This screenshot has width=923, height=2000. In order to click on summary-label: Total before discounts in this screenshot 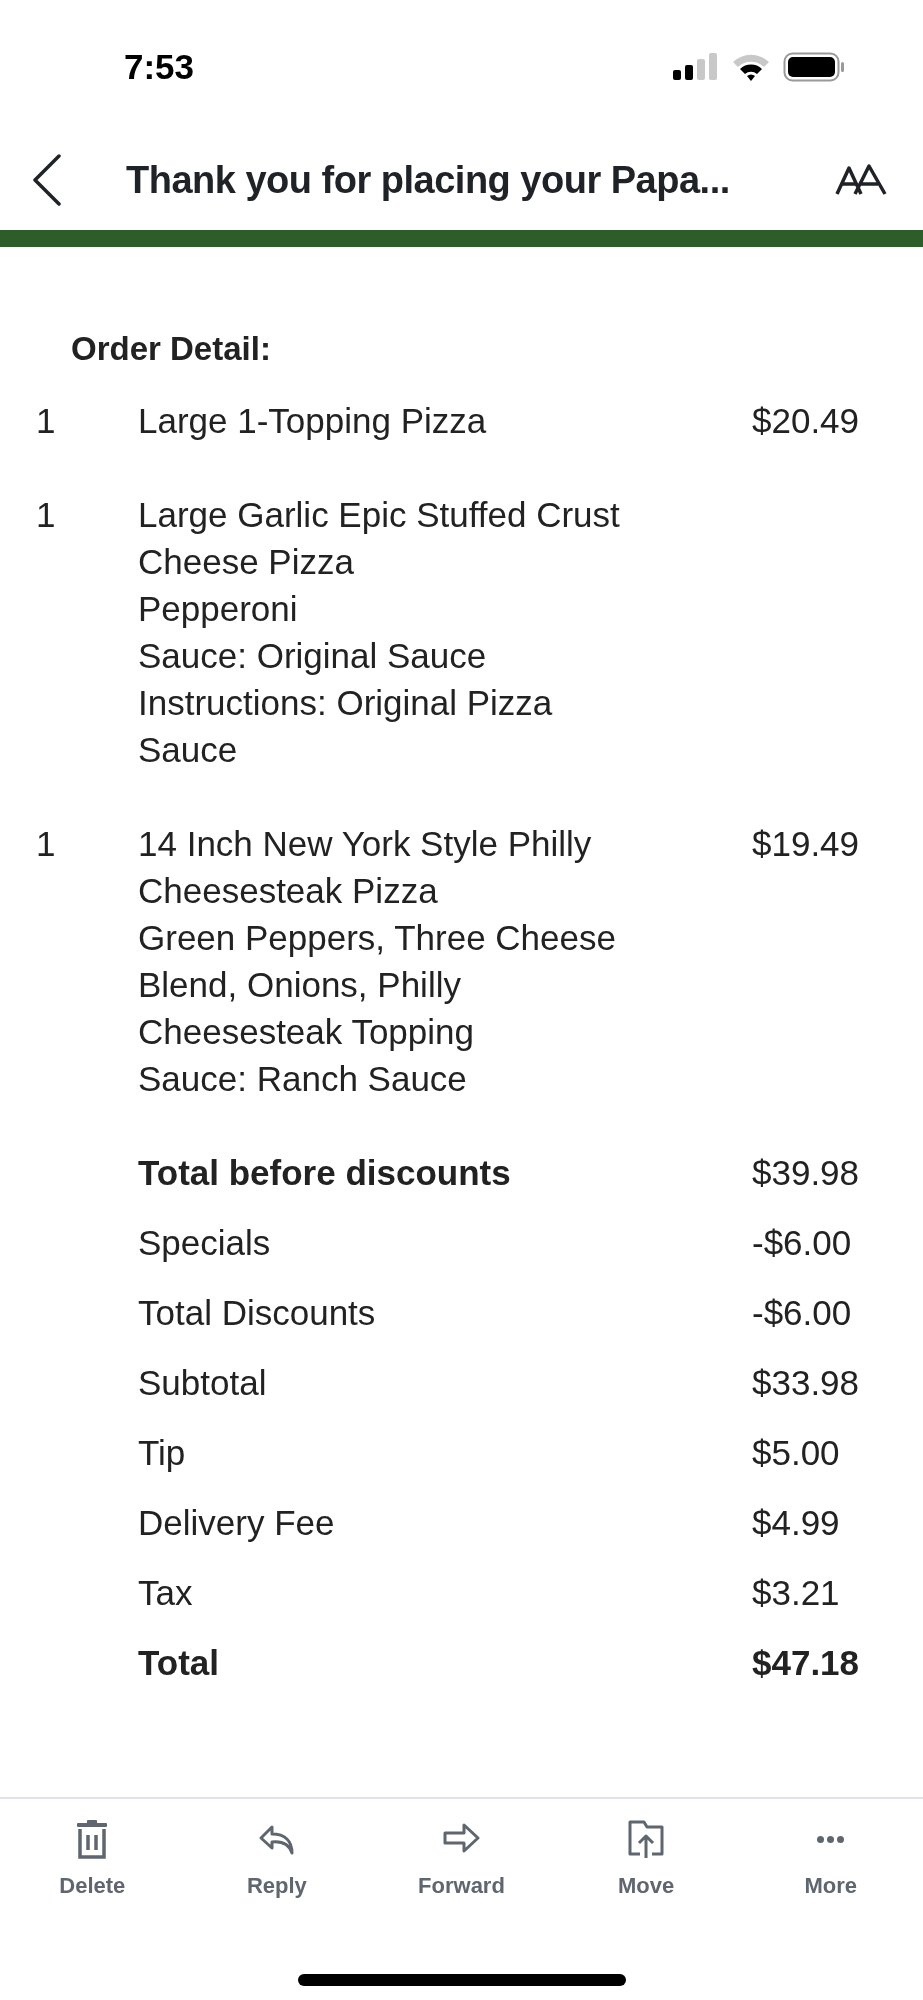, I will do `click(325, 1173)`.